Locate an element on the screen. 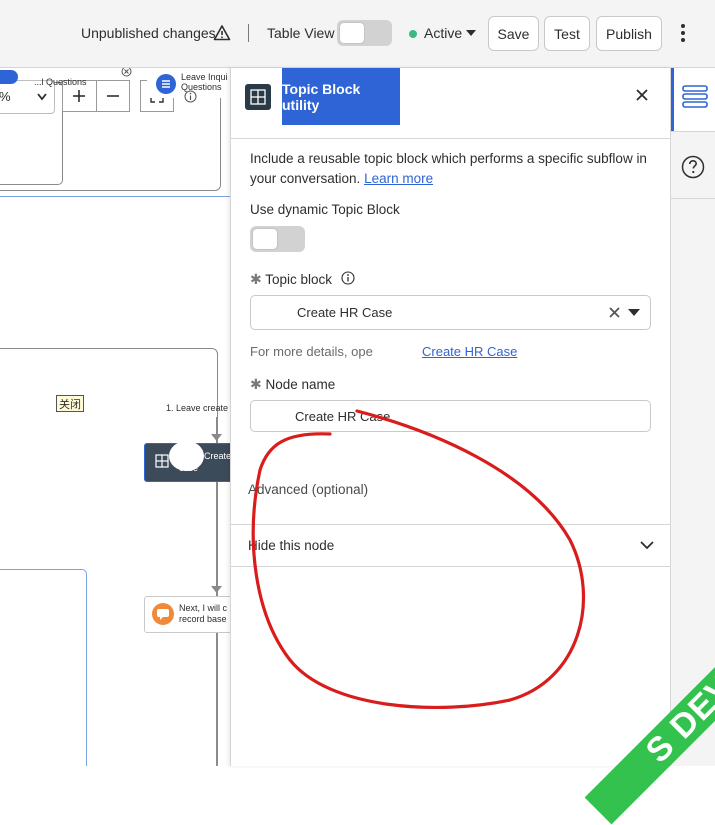 This screenshot has width=715, height=825. node-label-questions: ...l Questions is located at coordinates (60, 82).